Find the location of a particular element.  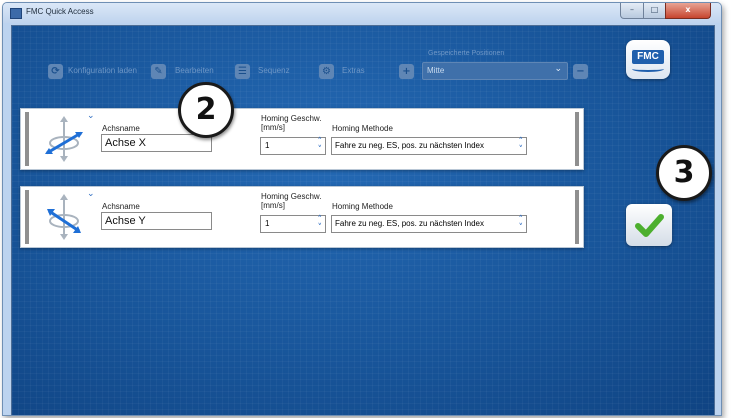

sequence-button: Sequenz is located at coordinates (274, 70).